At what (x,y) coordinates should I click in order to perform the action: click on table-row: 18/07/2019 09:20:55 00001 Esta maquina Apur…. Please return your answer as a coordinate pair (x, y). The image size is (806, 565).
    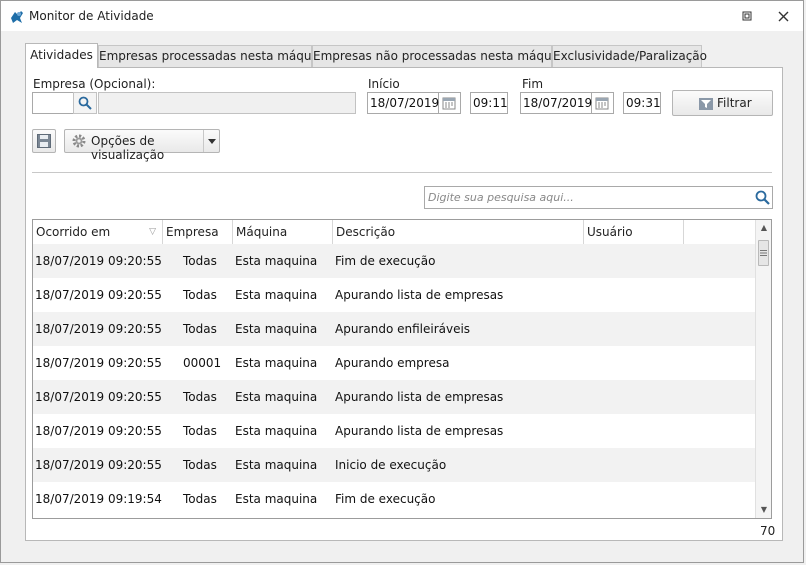
    Looking at the image, I should click on (394, 363).